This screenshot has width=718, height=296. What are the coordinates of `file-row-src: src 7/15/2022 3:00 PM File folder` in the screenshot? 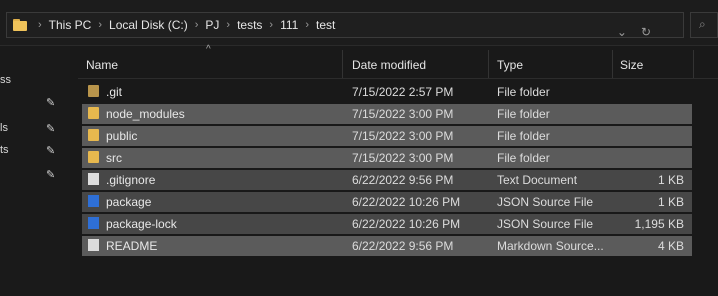 It's located at (387, 158).